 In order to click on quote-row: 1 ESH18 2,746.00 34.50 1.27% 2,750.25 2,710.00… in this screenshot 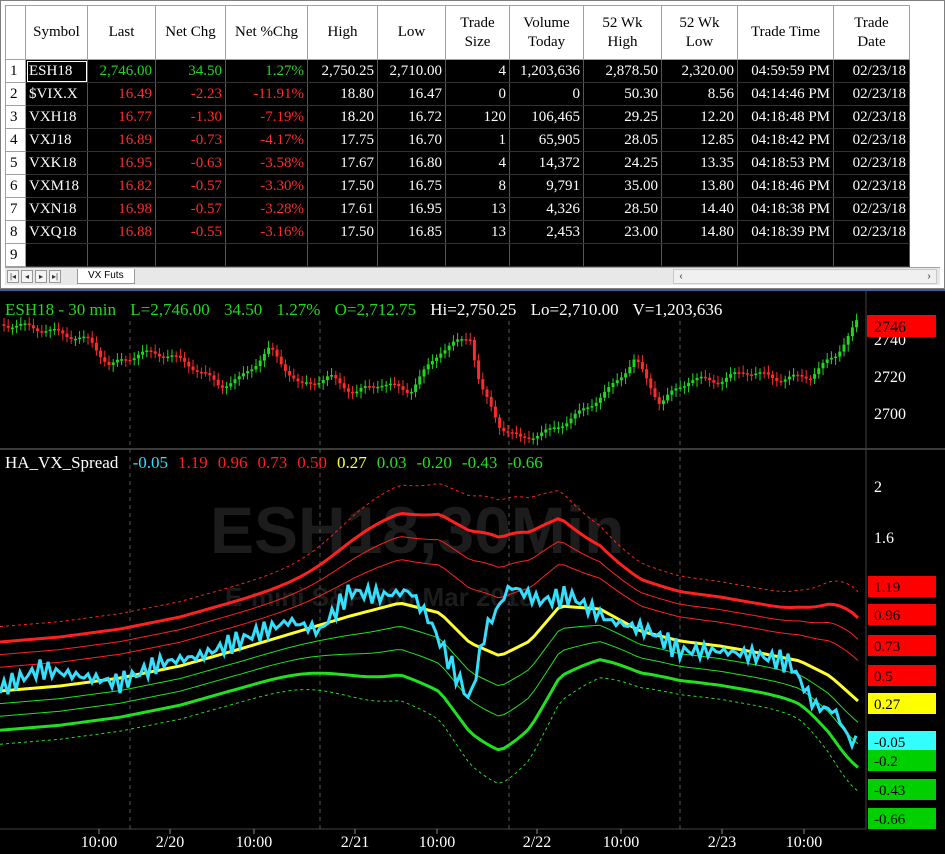, I will do `click(457, 71)`.